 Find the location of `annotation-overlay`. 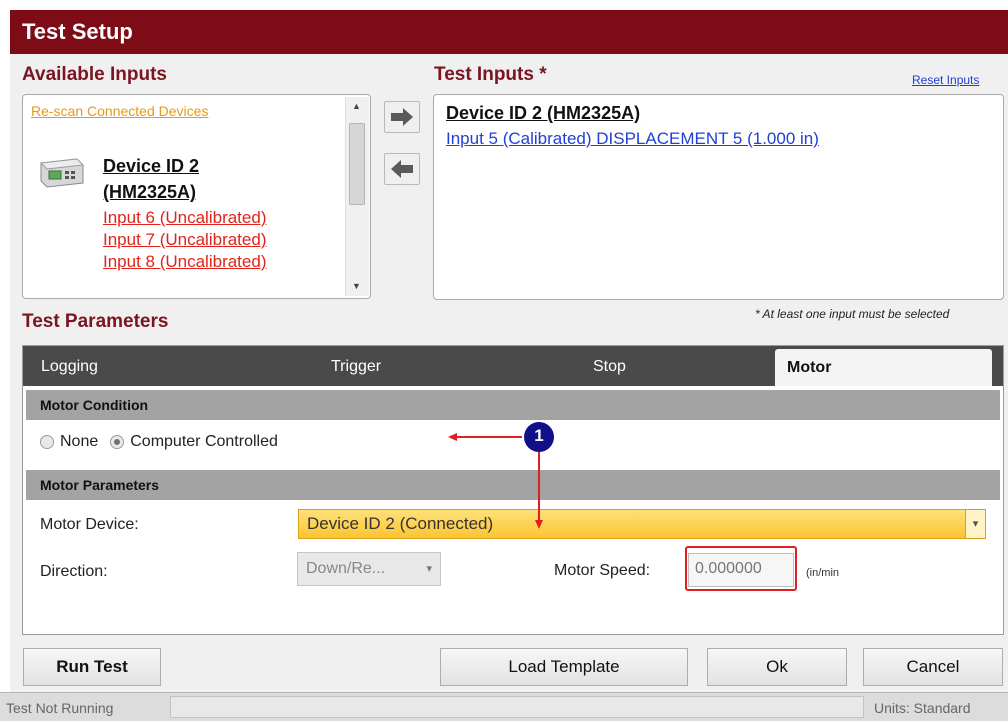

annotation-overlay is located at coordinates (501, 475).